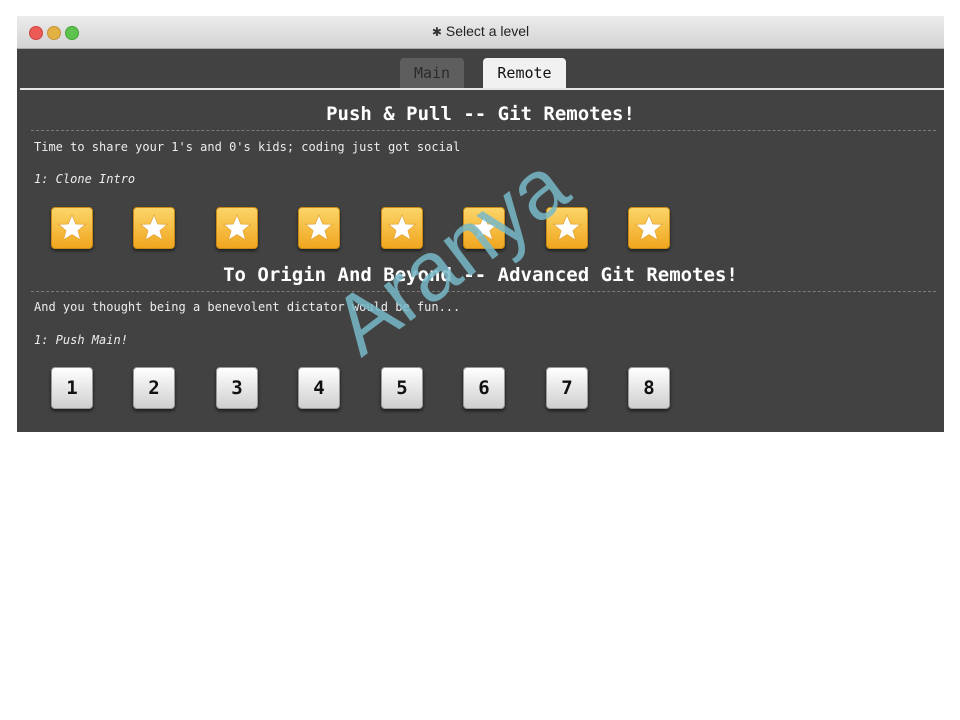 The image size is (960, 720). I want to click on gear-icon: ✱, so click(436, 32).